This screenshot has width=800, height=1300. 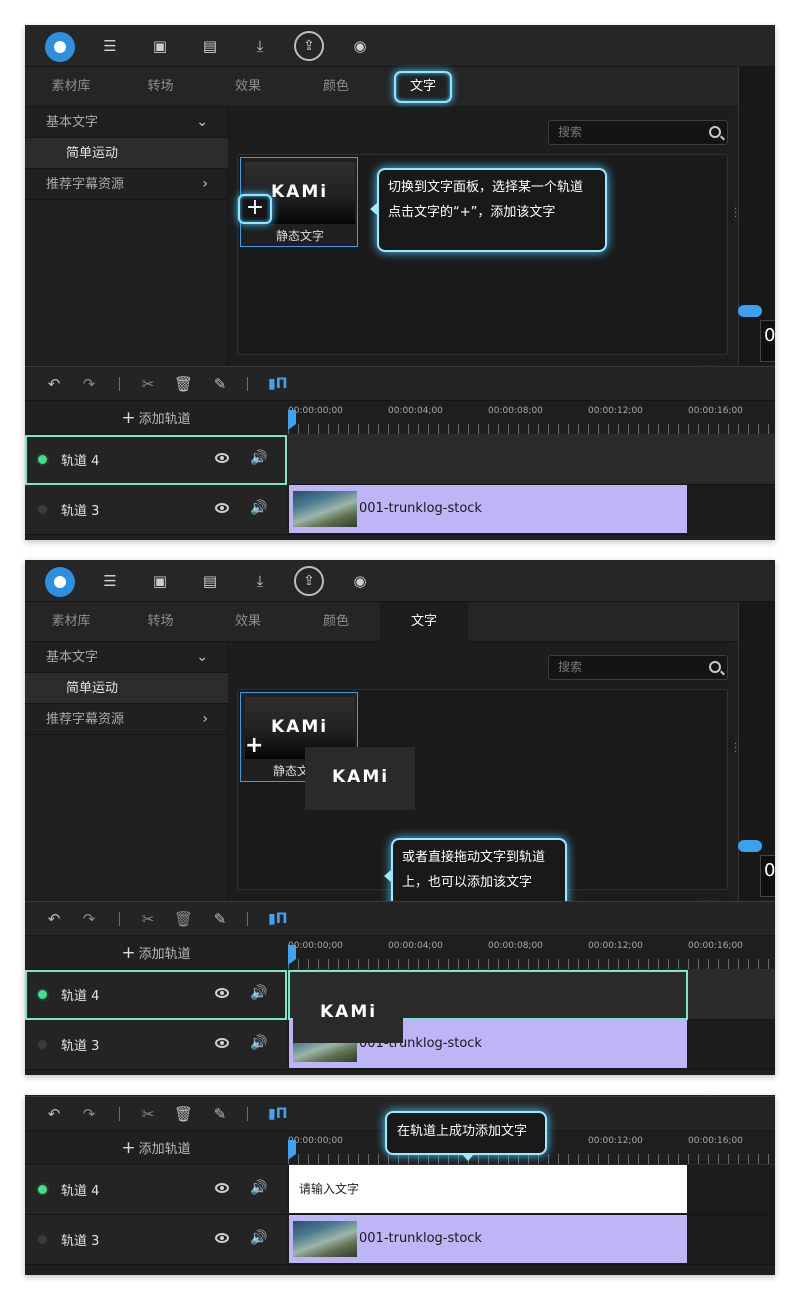 I want to click on chevron-down-icon: ⌄, so click(x=202, y=122).